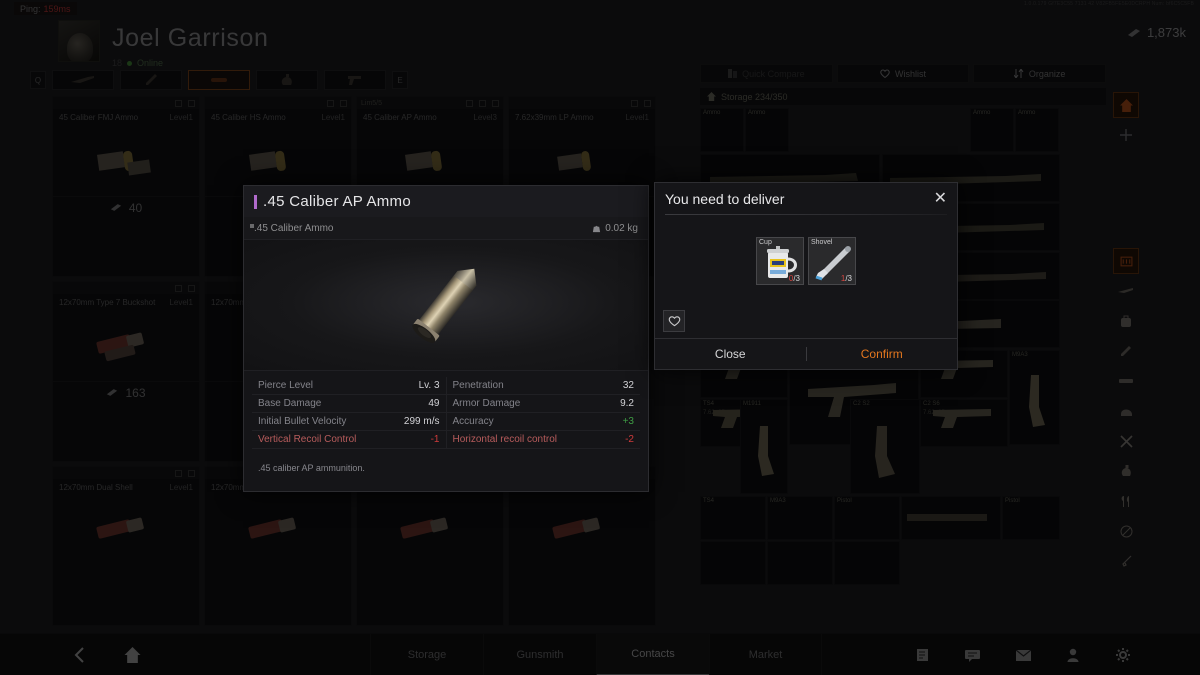  What do you see at coordinates (372, 103) in the screenshot?
I see `card-tag: Lim5/5` at bounding box center [372, 103].